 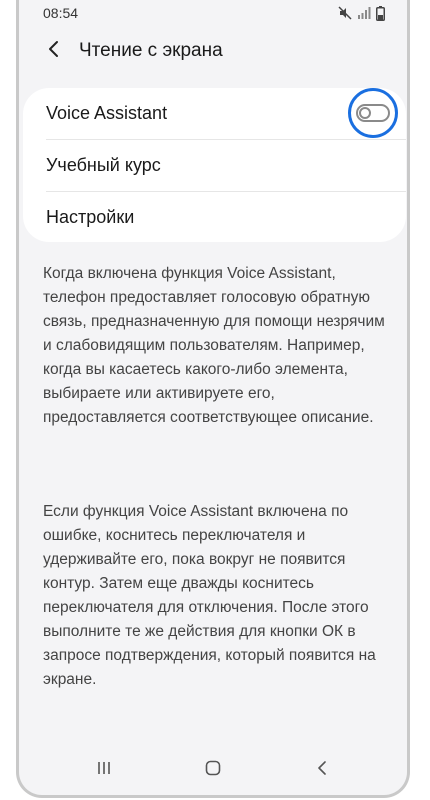 I want to click on signal-icon, so click(x=364, y=13).